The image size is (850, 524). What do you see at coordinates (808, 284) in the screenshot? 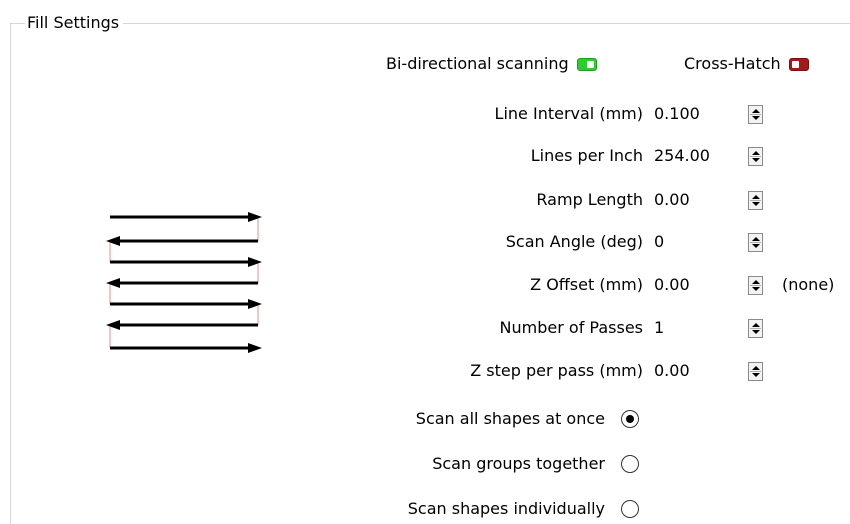
I see `z-offset-suffix: (none)` at bounding box center [808, 284].